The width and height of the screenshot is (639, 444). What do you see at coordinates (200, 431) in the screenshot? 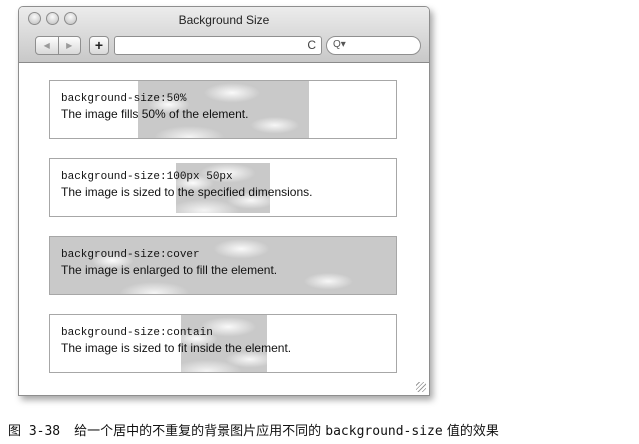
I see `caption-text: 给一个居中的不重复的背景图片应用不同的` at bounding box center [200, 431].